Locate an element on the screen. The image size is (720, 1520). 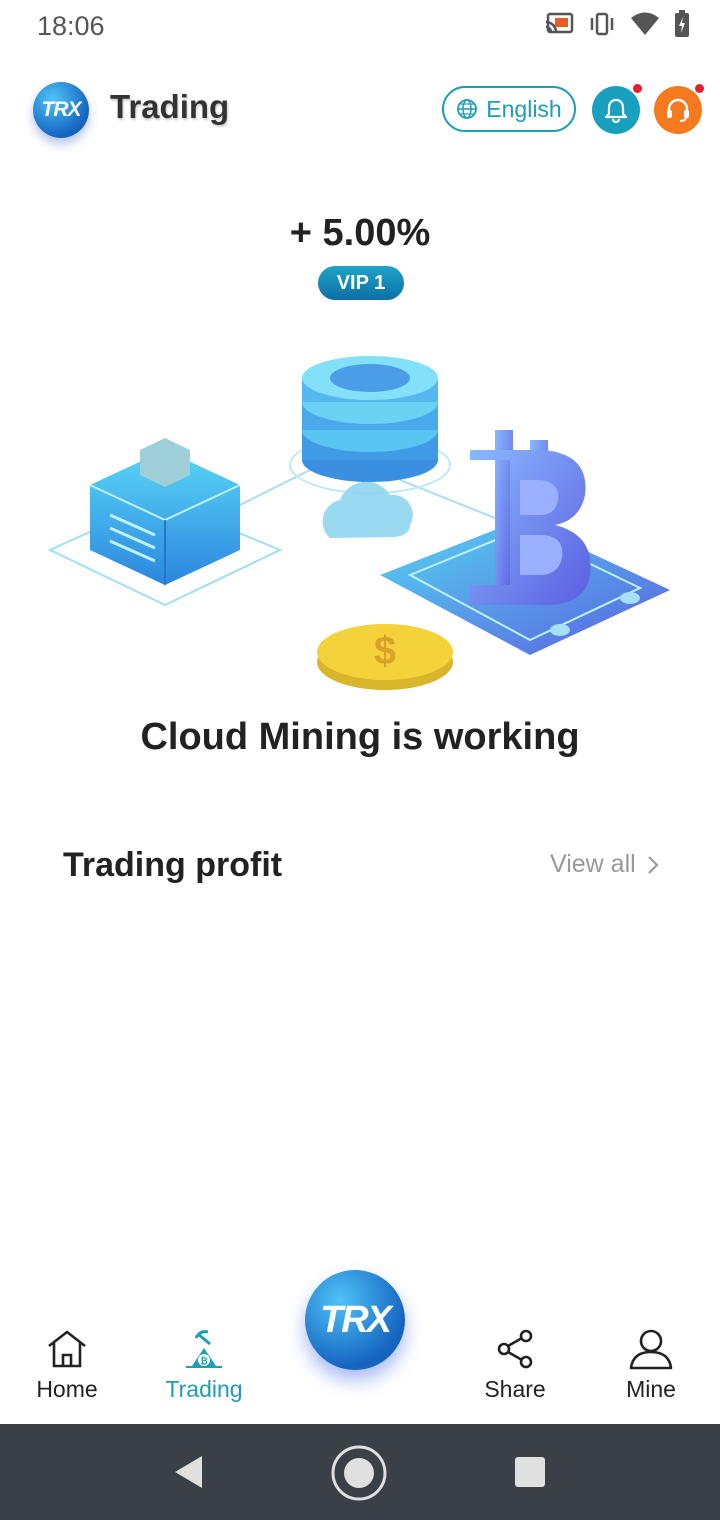
language-button: English is located at coordinates (509, 109).